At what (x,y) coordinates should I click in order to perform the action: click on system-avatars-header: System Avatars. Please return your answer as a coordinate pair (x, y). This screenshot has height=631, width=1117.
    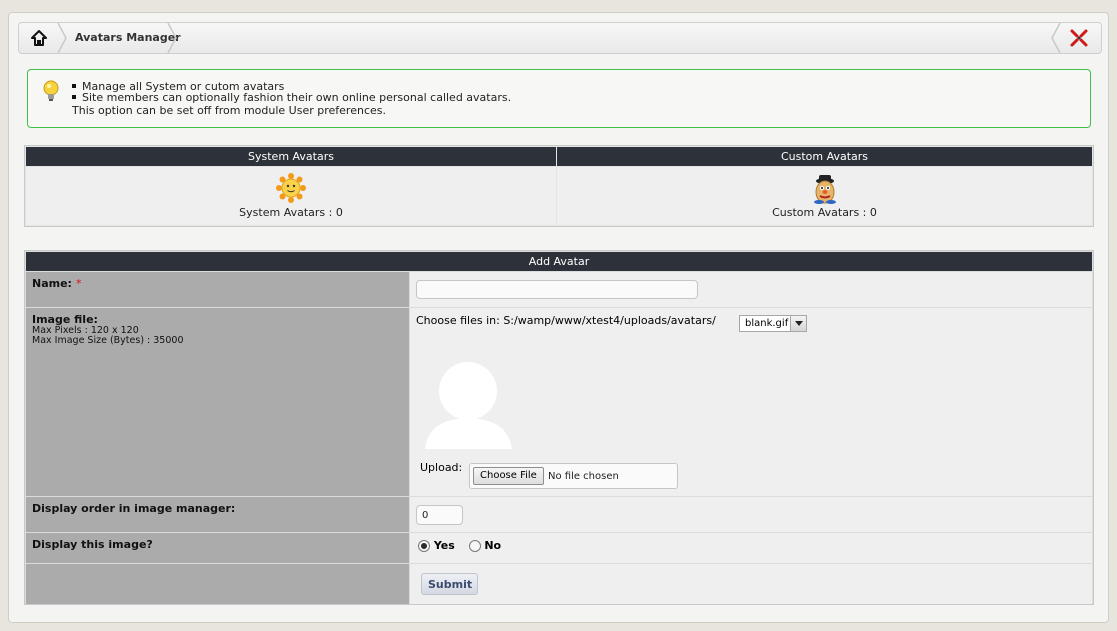
    Looking at the image, I should click on (291, 156).